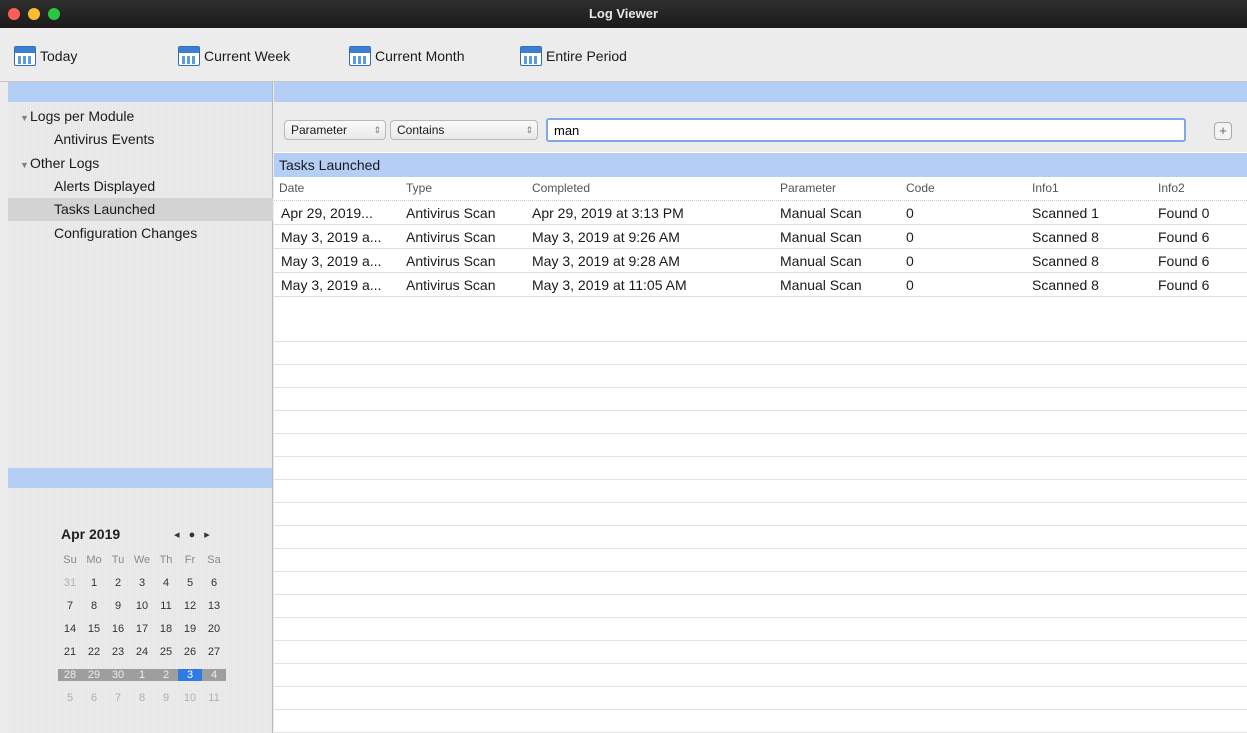  Describe the element at coordinates (140, 186) in the screenshot. I see `sidebar-item-alerts-displayed: Alerts Displayed` at that location.